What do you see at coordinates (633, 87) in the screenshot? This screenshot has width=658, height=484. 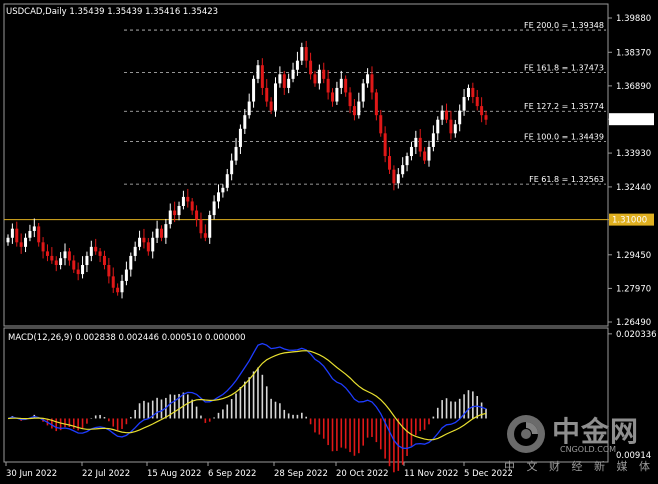 I see `price-tick-label: 1.36890` at bounding box center [633, 87].